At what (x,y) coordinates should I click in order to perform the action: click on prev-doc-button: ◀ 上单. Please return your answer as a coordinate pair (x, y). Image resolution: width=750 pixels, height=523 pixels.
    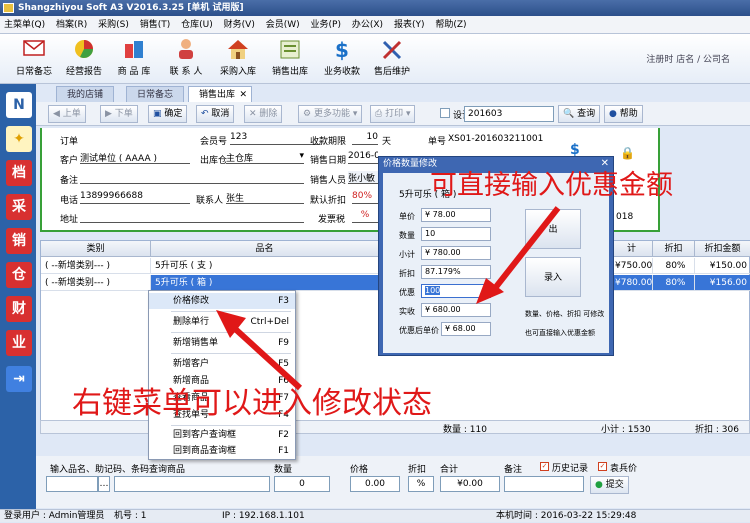
    Looking at the image, I should click on (67, 114).